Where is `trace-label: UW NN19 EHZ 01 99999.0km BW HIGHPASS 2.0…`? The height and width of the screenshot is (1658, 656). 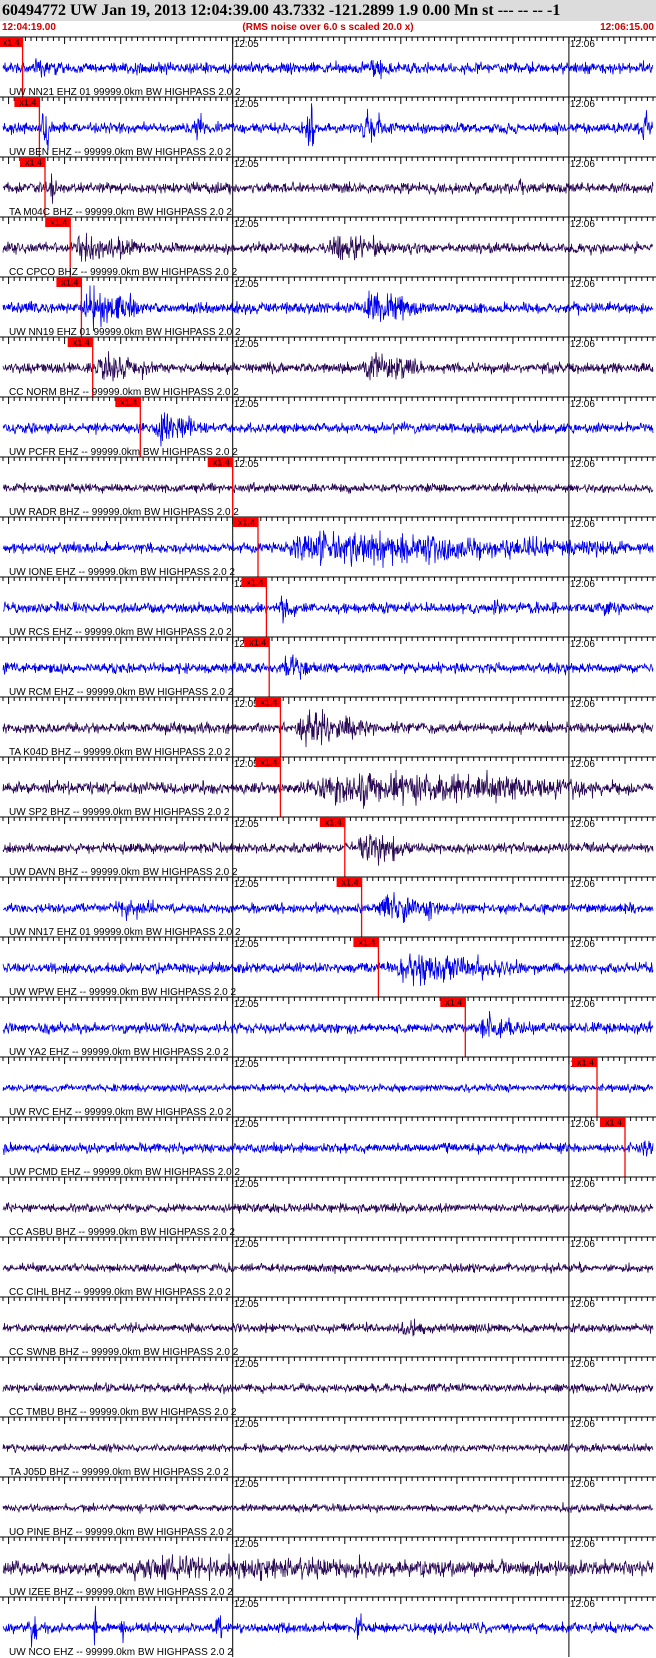 trace-label: UW NN19 EHZ 01 99999.0km BW HIGHPASS 2.0… is located at coordinates (125, 332).